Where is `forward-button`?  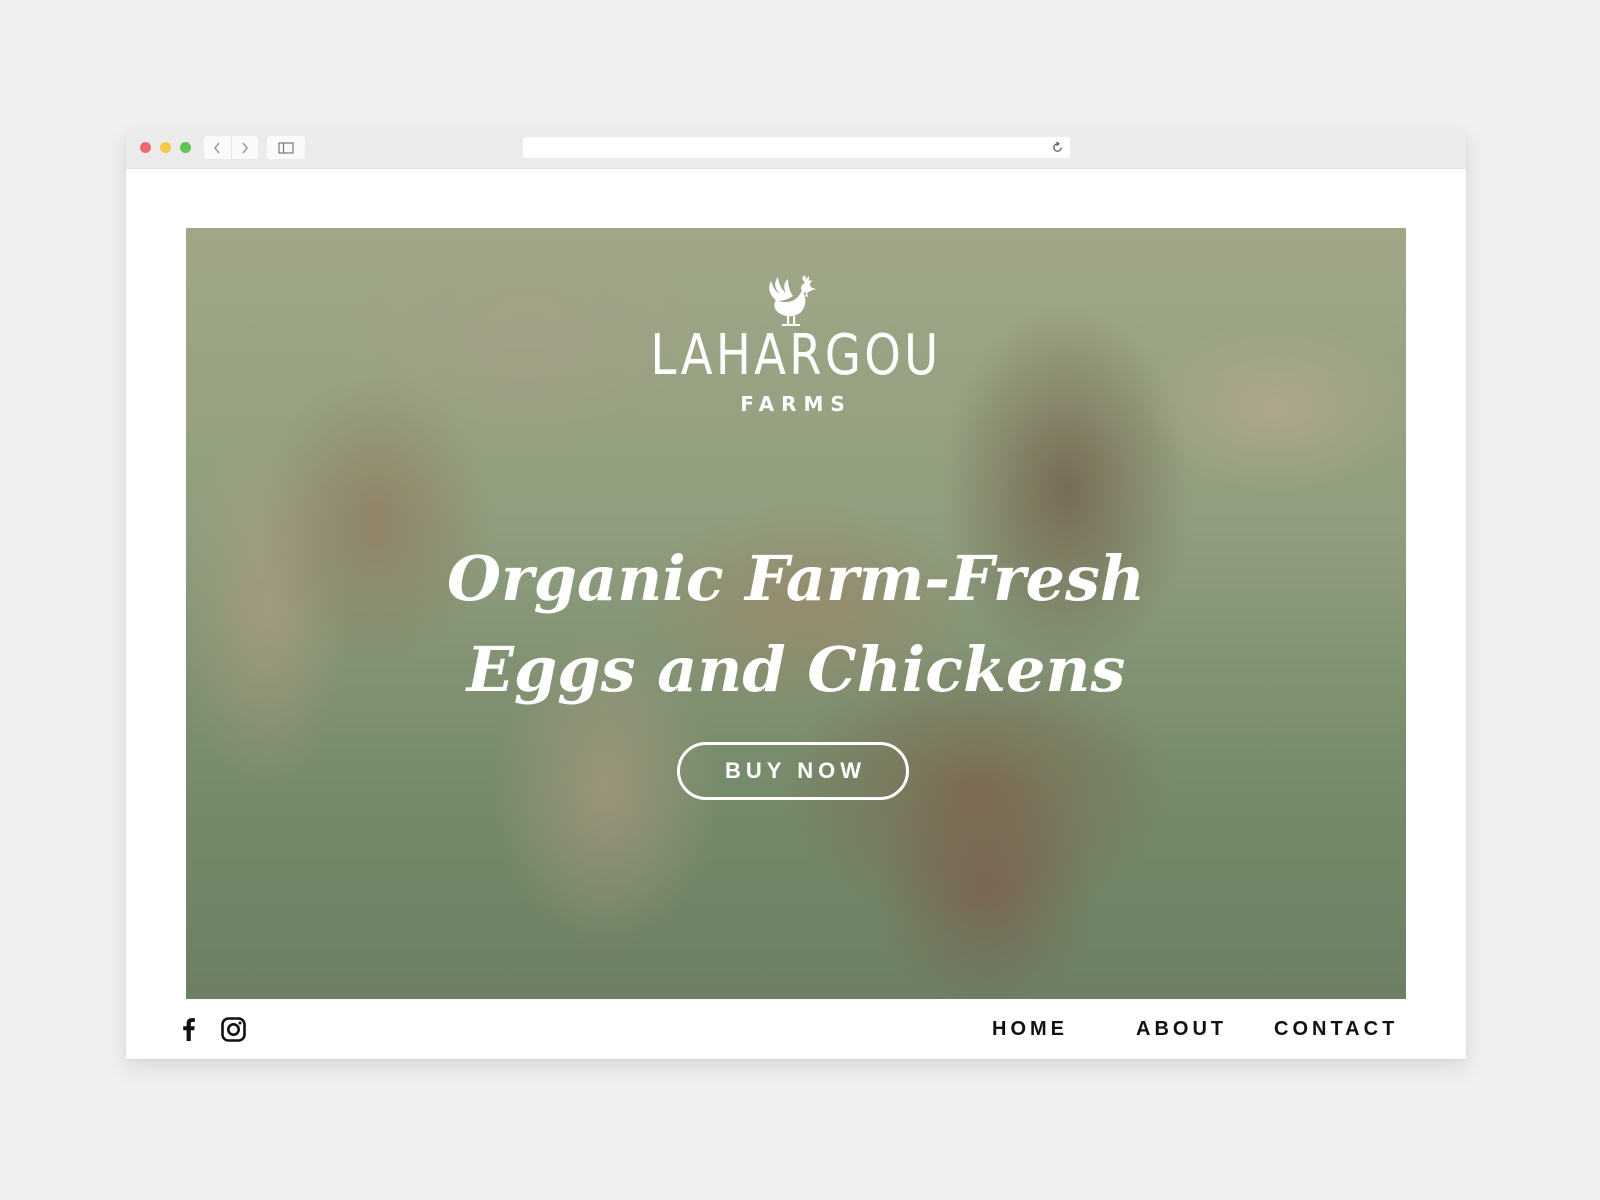
forward-button is located at coordinates (244, 147).